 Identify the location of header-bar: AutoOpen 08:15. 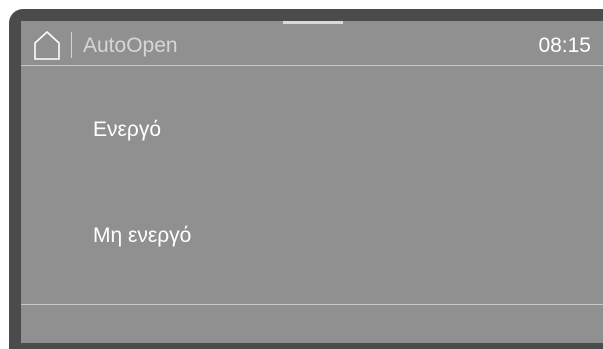
(312, 45).